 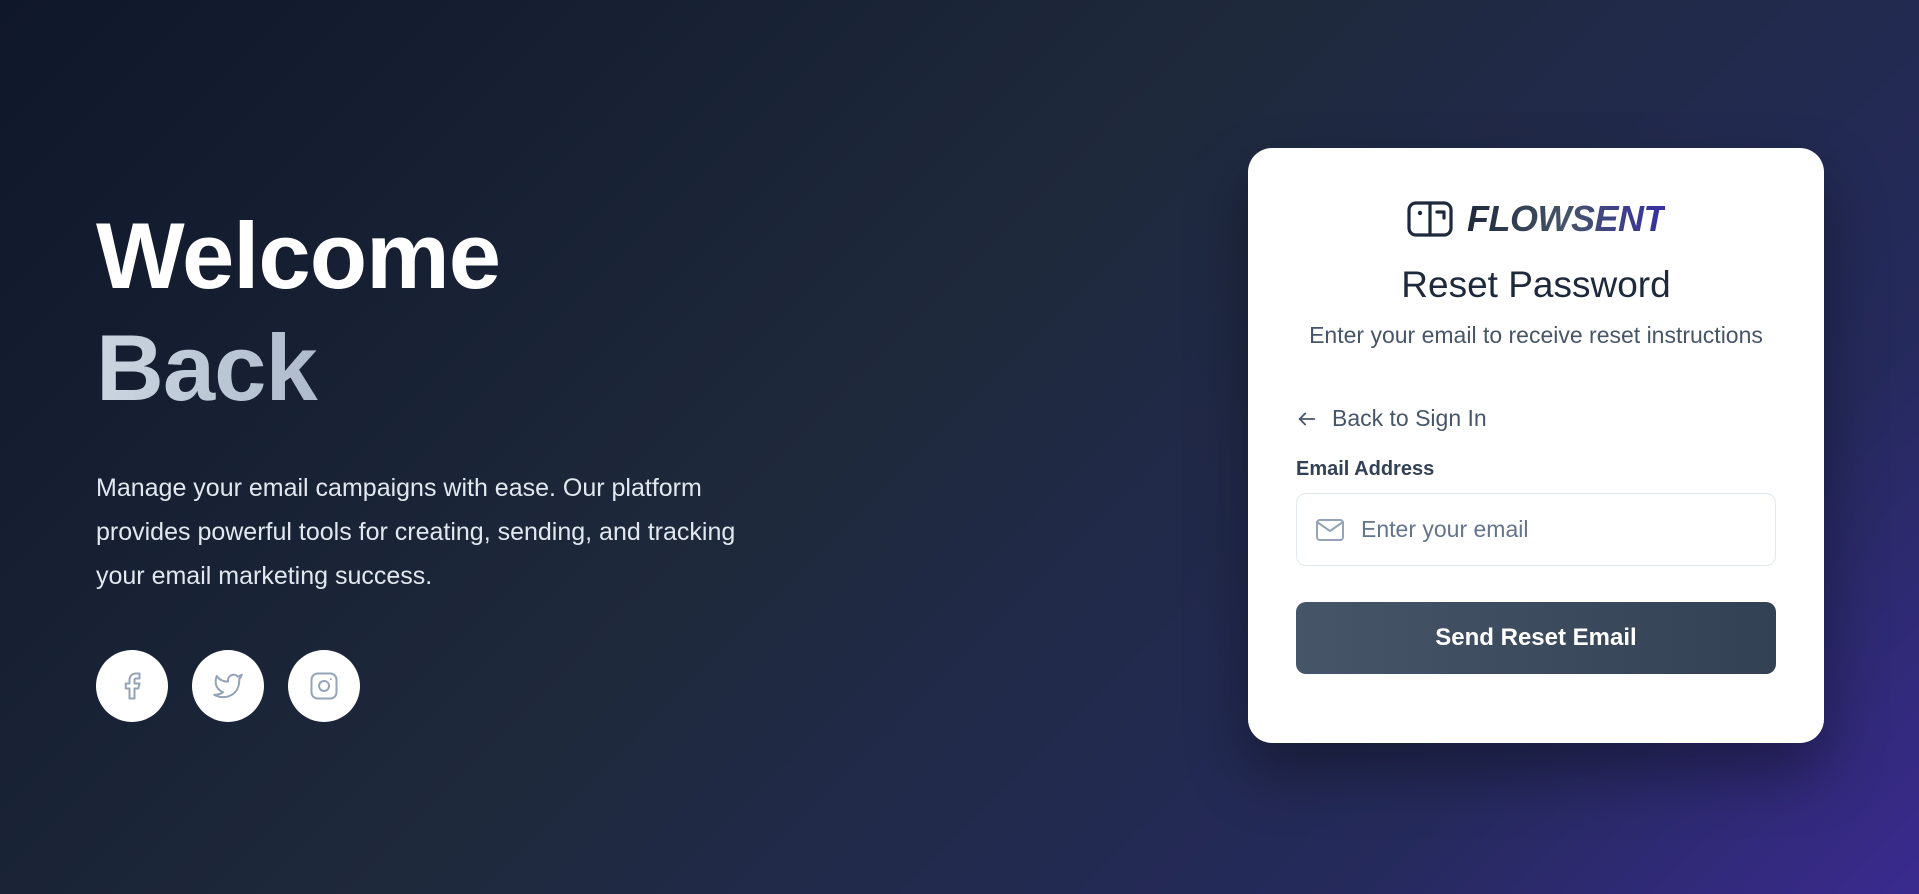 I want to click on email-input, so click(x=1559, y=529).